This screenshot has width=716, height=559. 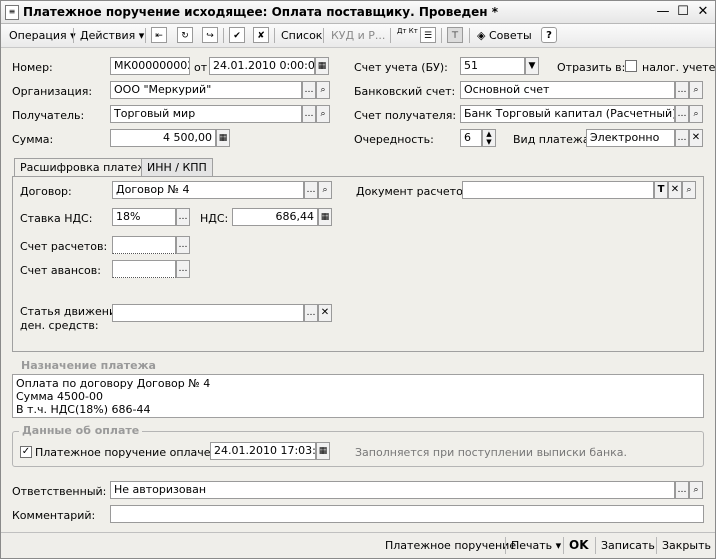 I want to click on structure-icon: ⊤, so click(x=455, y=35).